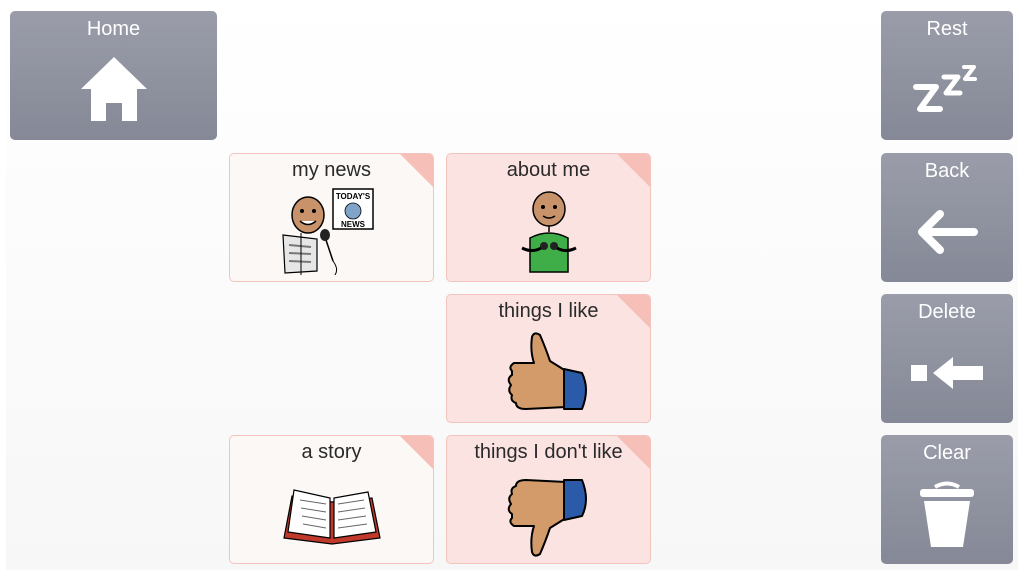  Describe the element at coordinates (945, 88) in the screenshot. I see `sleep-zzz-icon` at that location.